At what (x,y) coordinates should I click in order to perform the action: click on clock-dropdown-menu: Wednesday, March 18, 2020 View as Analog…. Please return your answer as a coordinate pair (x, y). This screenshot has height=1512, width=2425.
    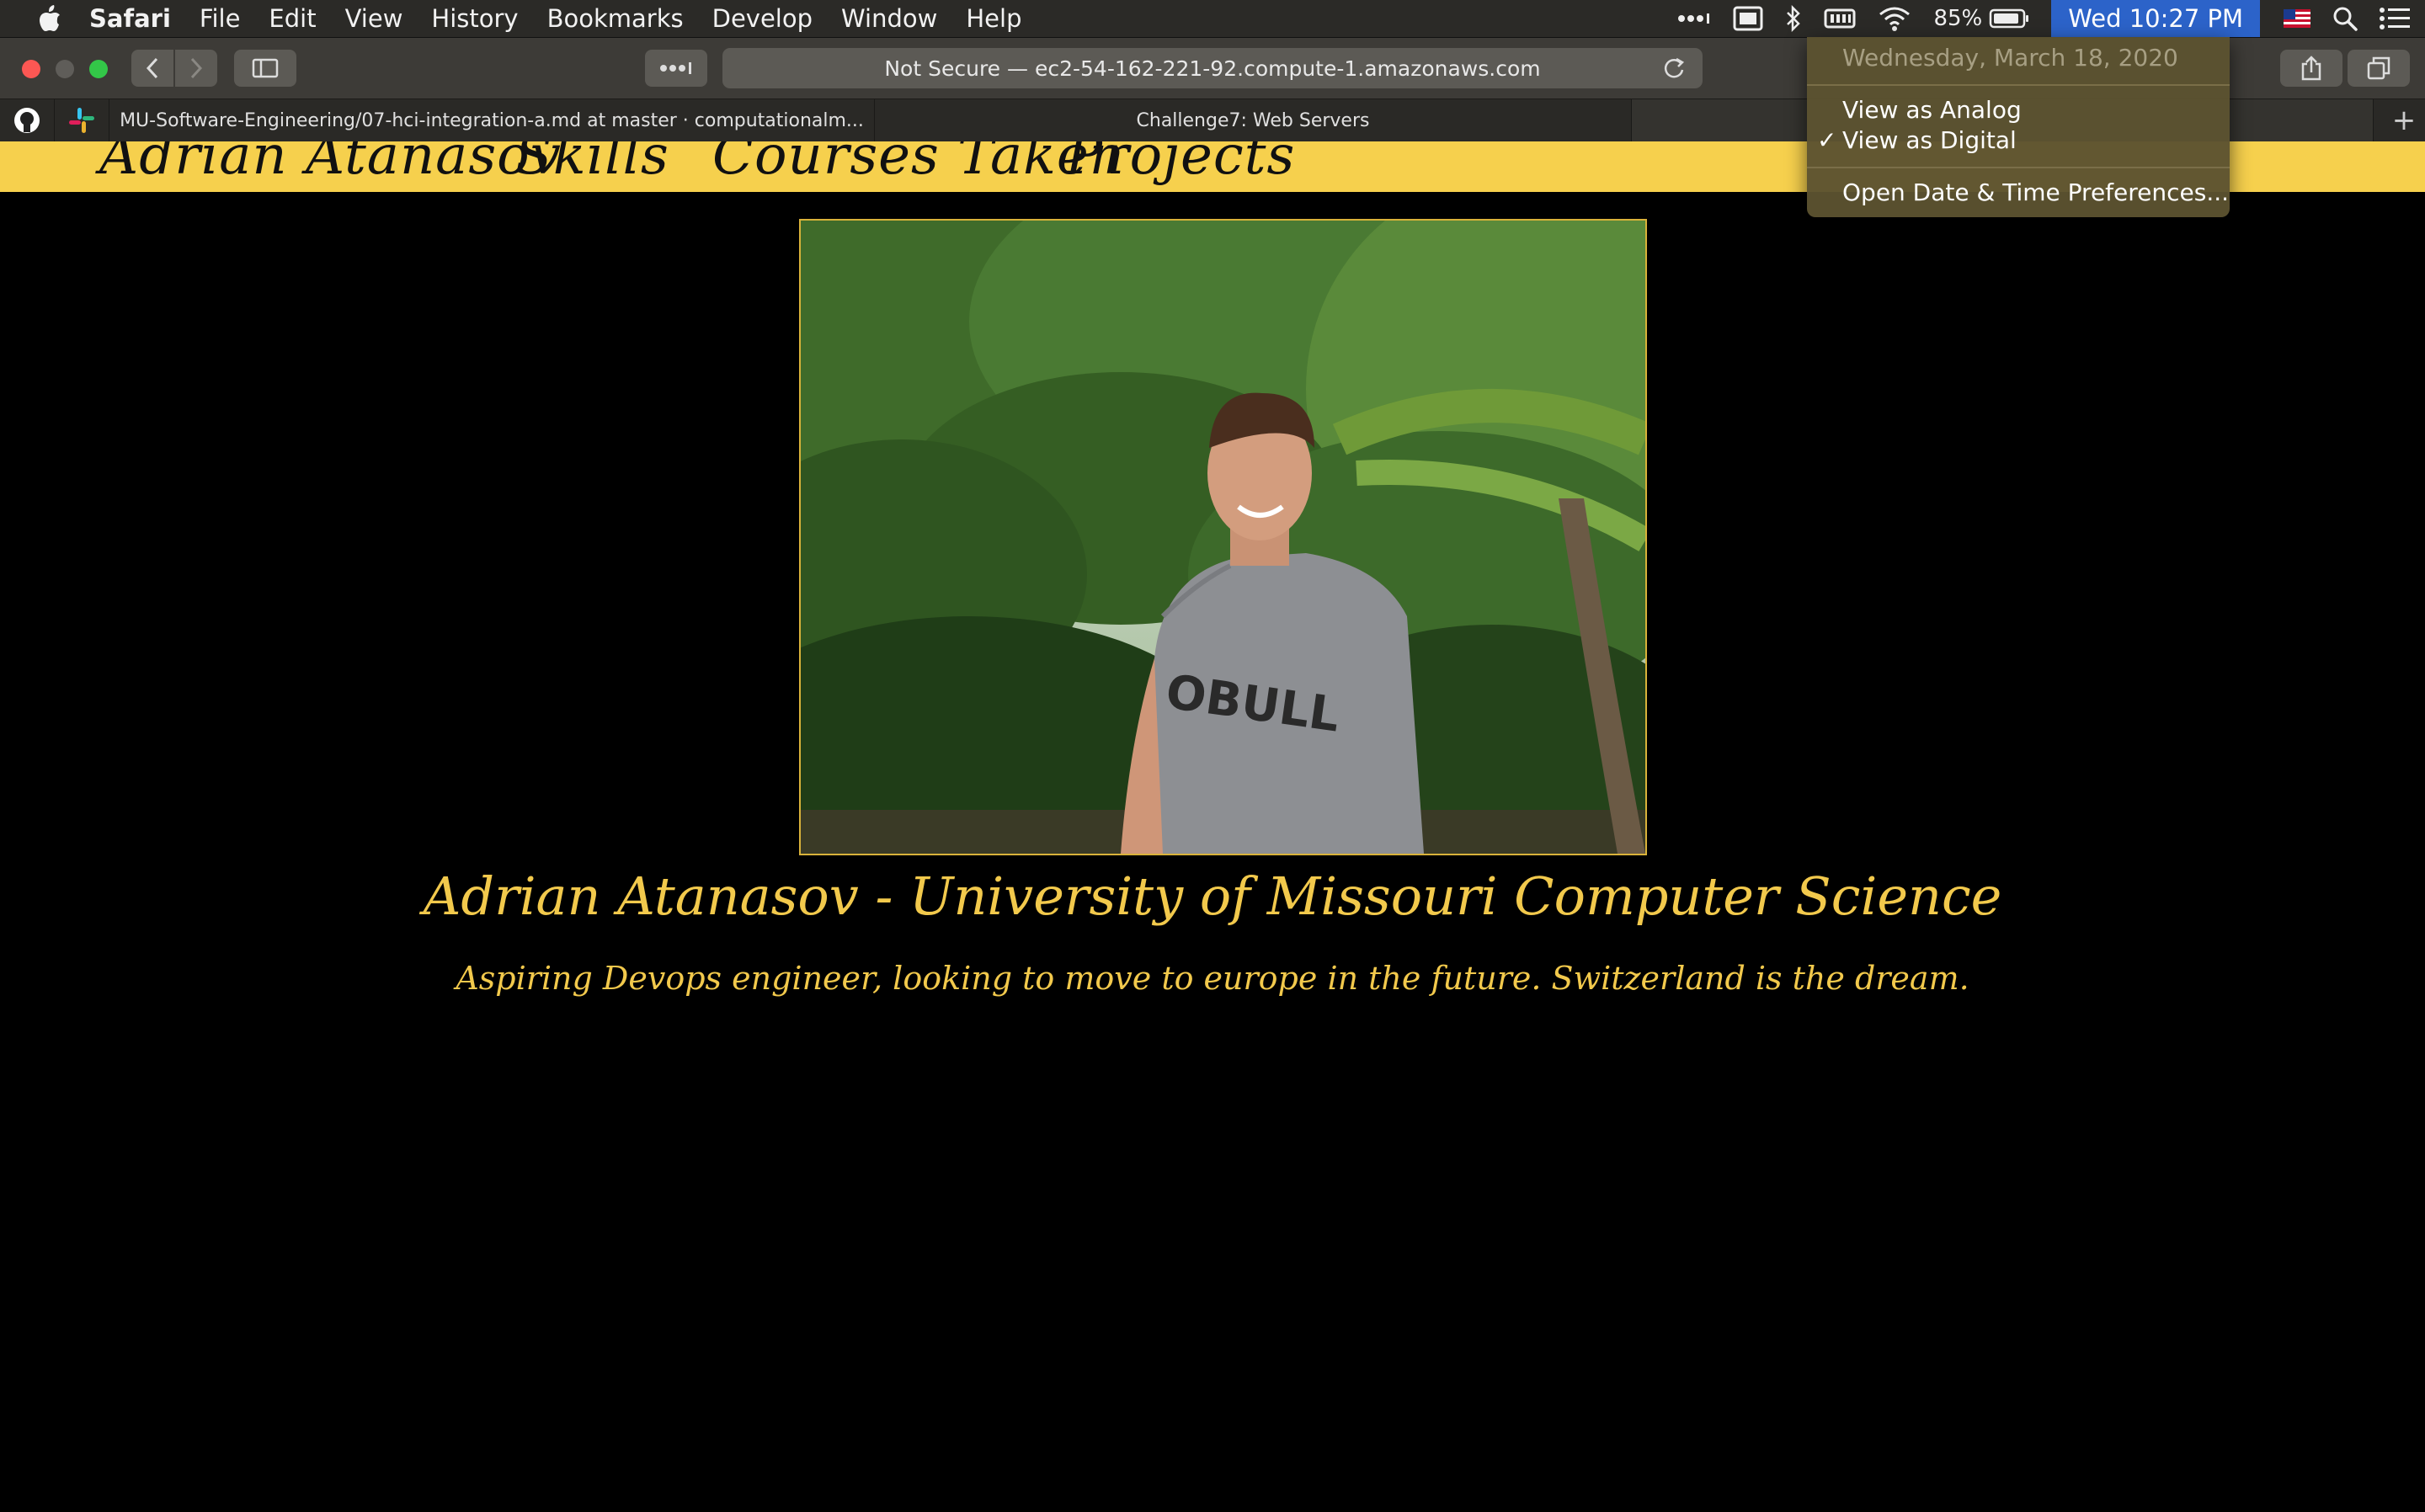
    Looking at the image, I should click on (2018, 127).